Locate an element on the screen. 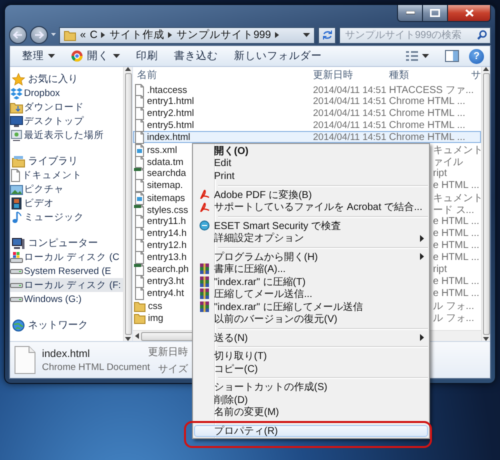 This screenshot has width=500, height=460. file-name: search.ph is located at coordinates (168, 269).